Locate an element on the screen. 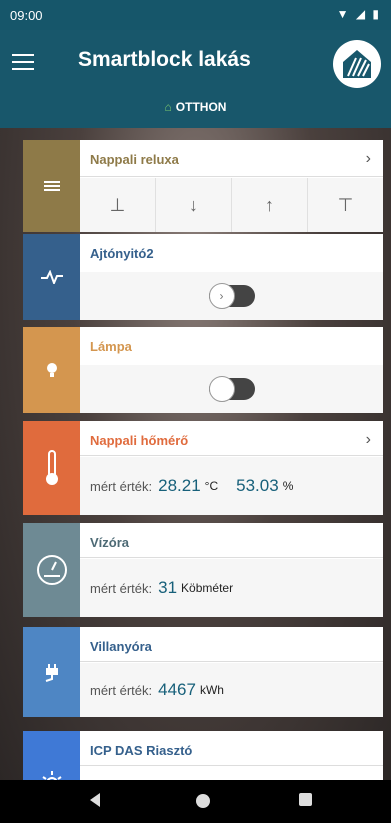 This screenshot has width=391, height=823. android-nav-bar is located at coordinates (195, 801).